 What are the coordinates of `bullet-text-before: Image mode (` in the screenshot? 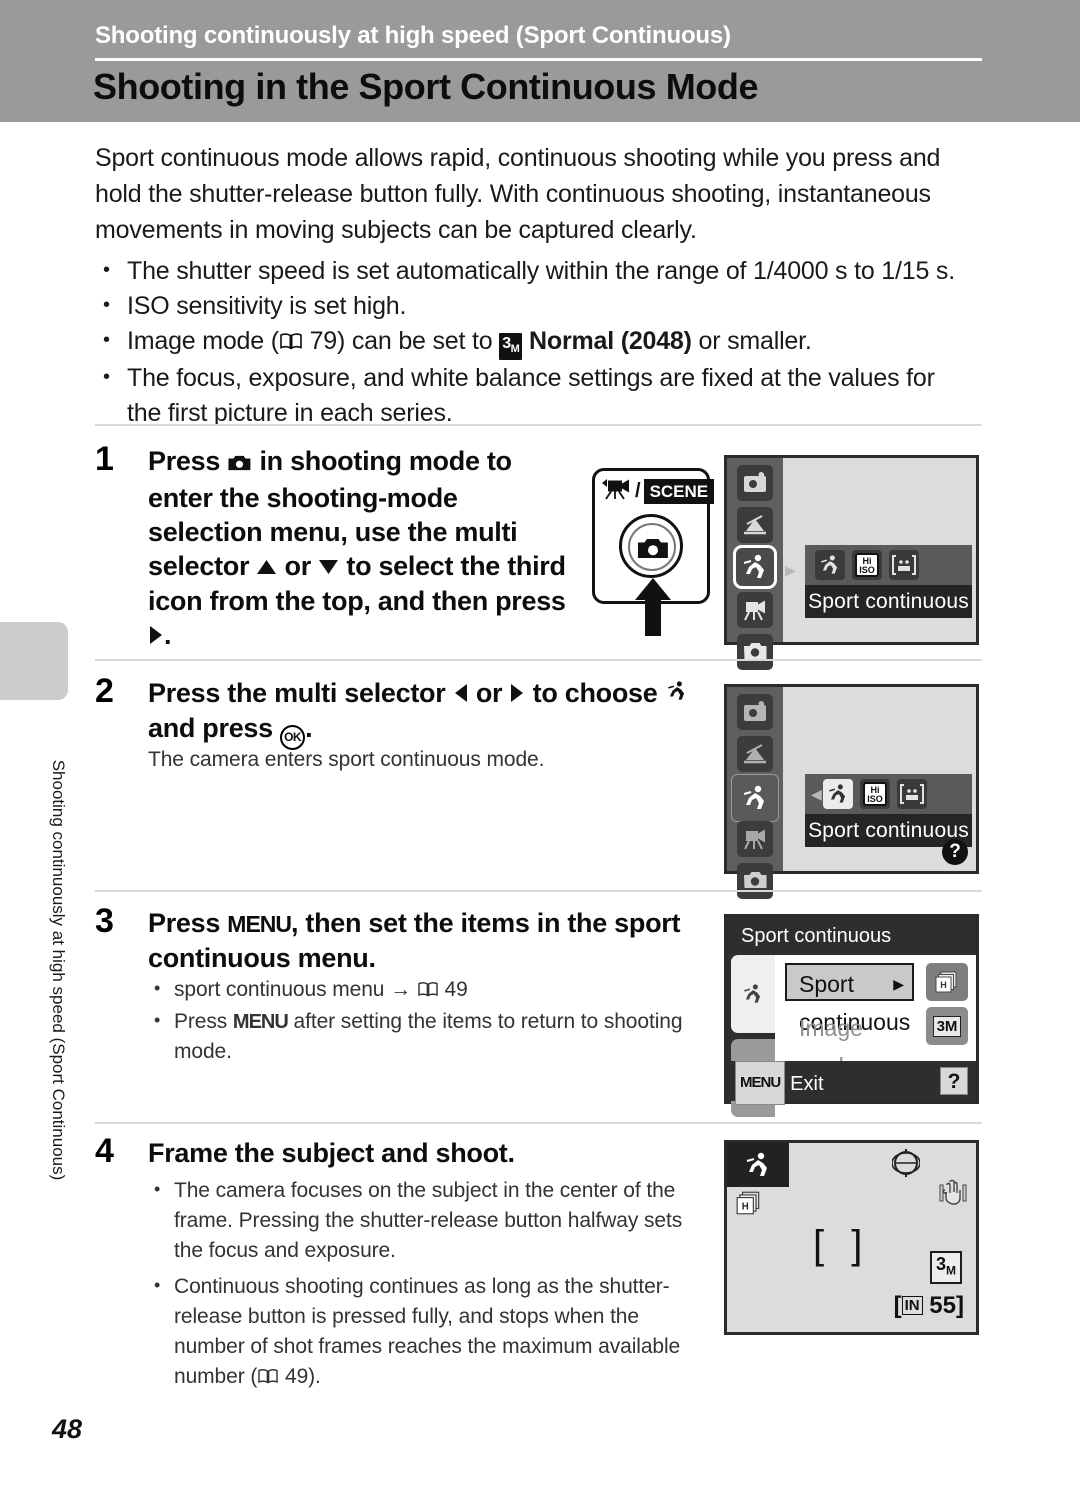 It's located at (203, 341).